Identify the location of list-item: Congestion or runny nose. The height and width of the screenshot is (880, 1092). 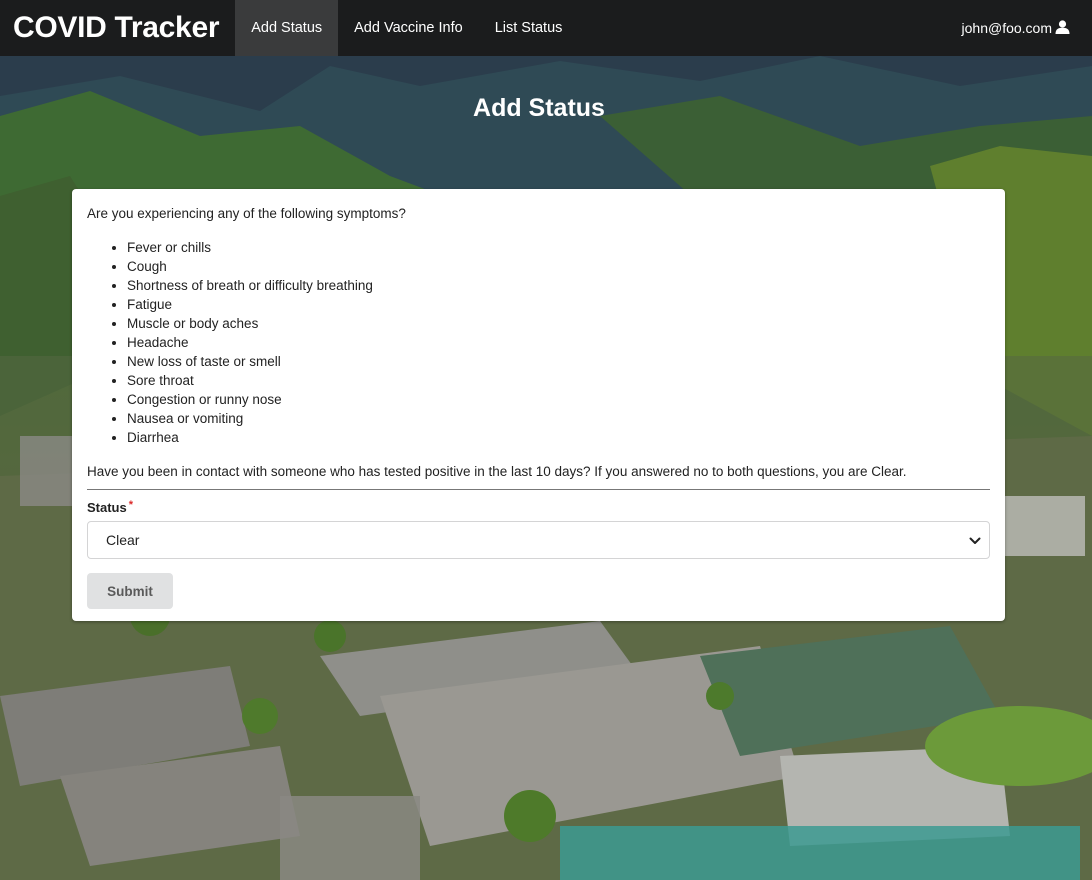
(558, 399).